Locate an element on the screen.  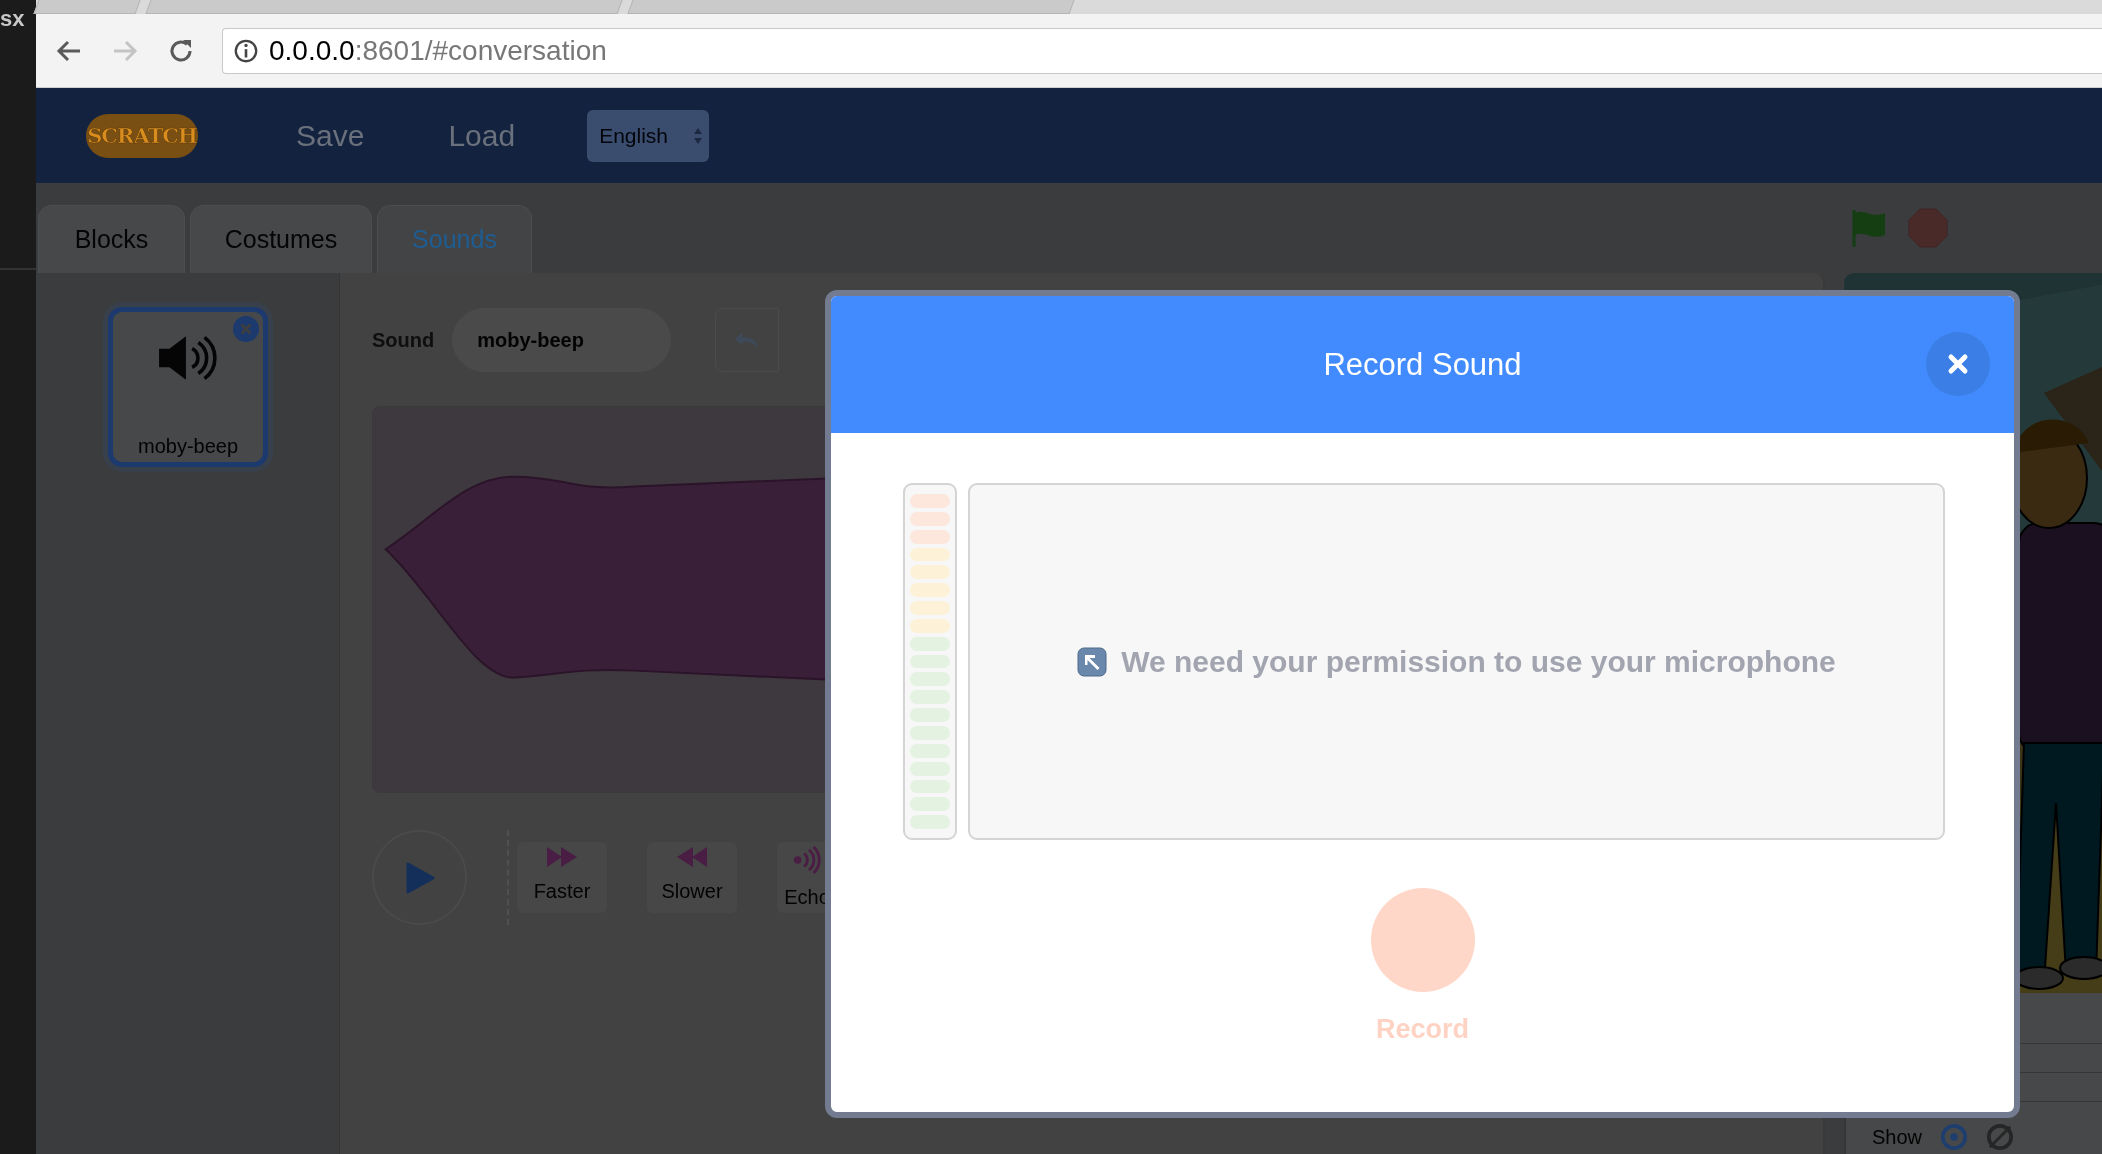
record-label: Record is located at coordinates (1422, 1029).